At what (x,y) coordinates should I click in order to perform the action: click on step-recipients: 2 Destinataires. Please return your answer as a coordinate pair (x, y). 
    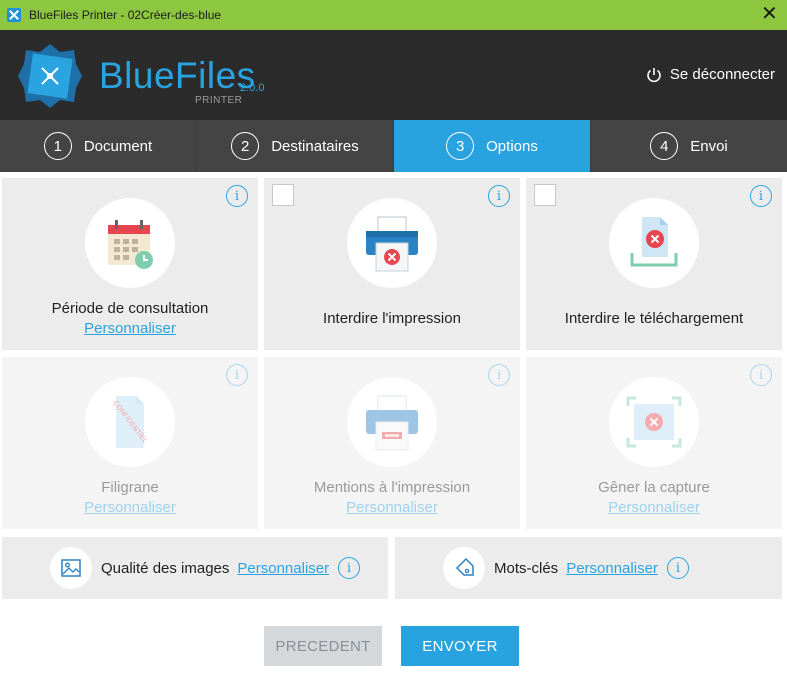
    Looking at the image, I should click on (295, 146).